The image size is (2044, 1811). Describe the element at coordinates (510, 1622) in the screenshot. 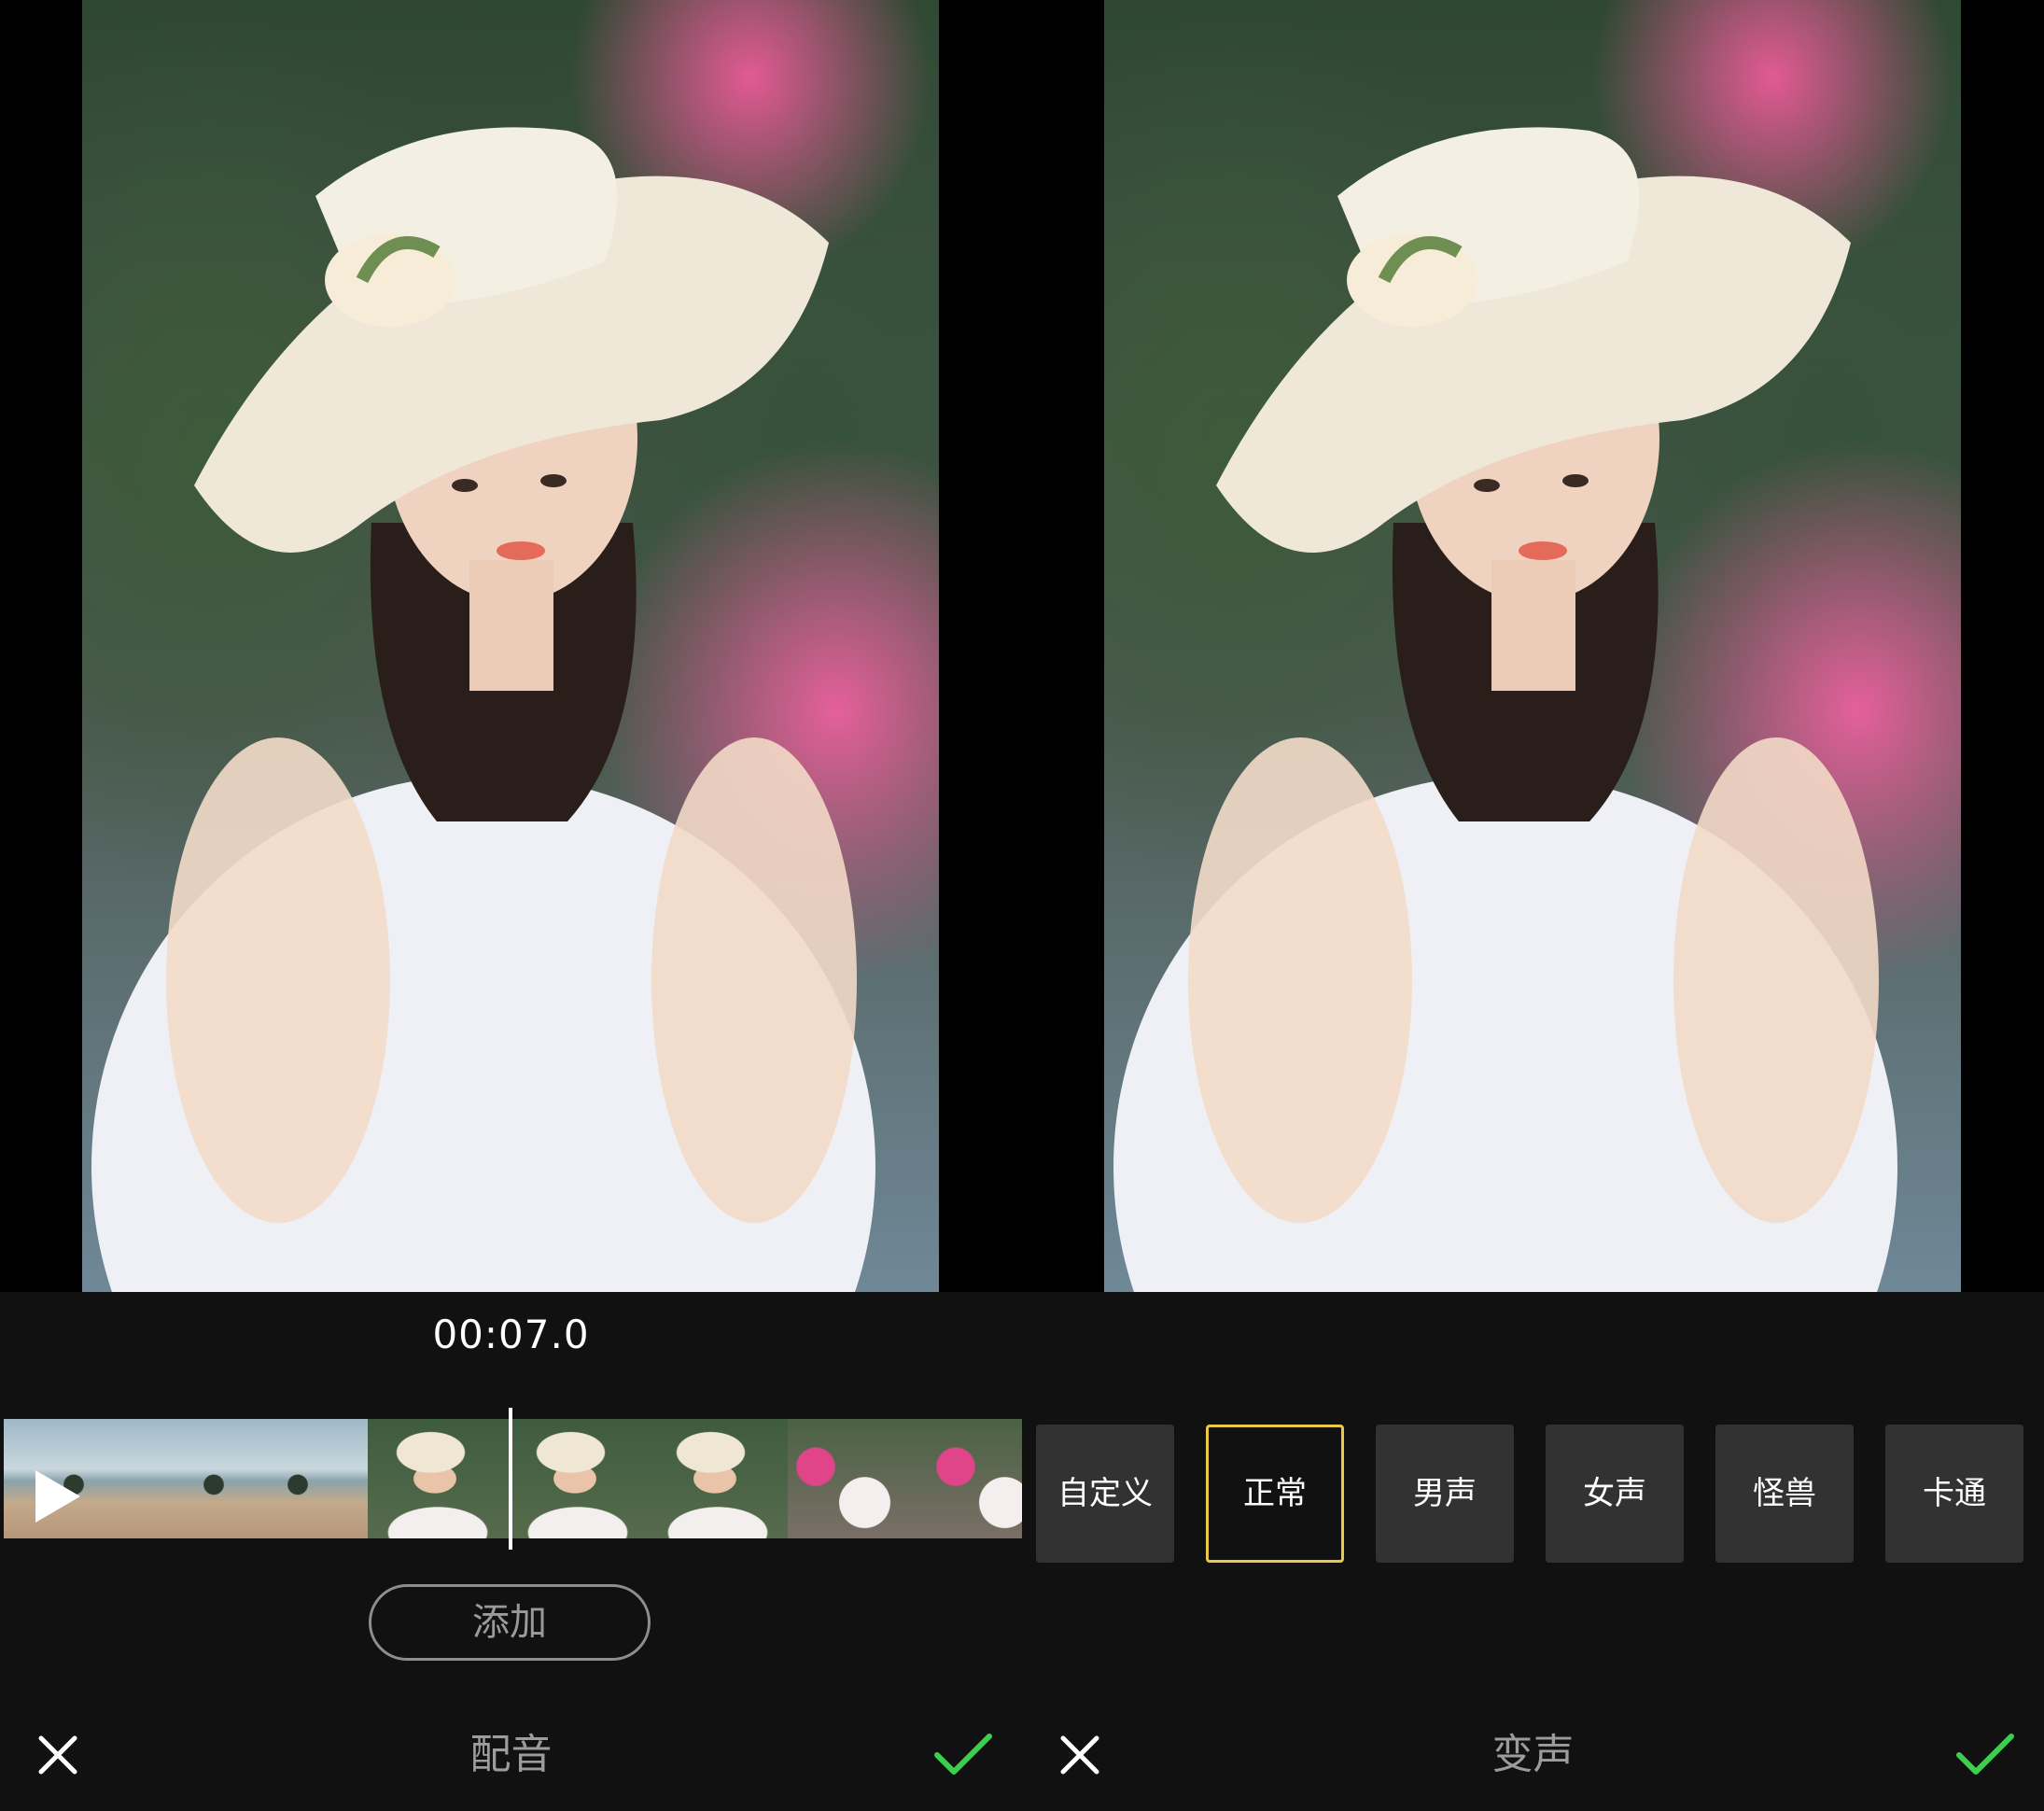

I see `add-dubbing-button: 添加` at that location.